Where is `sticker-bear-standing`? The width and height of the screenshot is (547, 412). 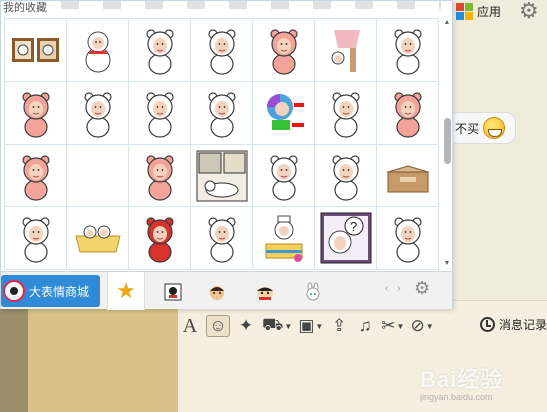 sticker-bear-standing is located at coordinates (160, 50).